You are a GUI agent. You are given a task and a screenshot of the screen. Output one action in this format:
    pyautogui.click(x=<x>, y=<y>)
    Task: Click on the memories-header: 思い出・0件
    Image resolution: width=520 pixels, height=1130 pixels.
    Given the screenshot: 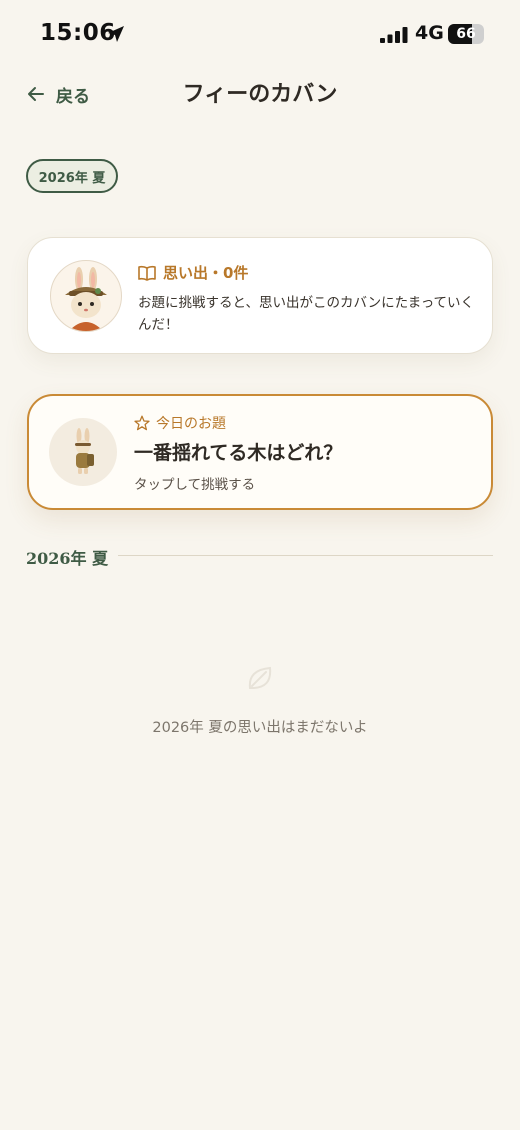 What is the action you would take?
    pyautogui.click(x=193, y=272)
    